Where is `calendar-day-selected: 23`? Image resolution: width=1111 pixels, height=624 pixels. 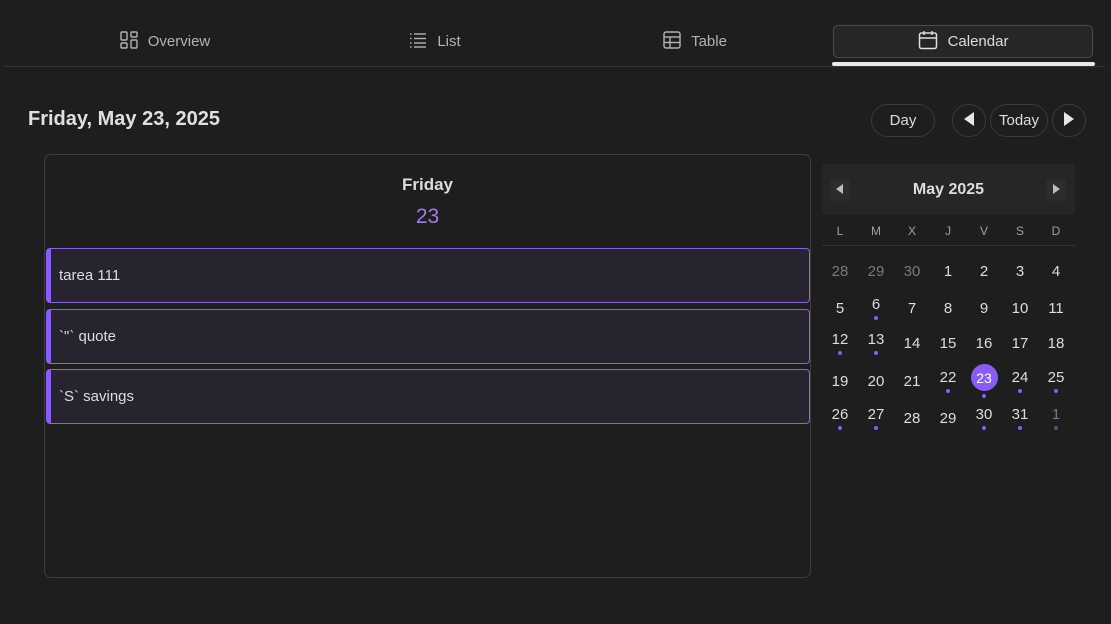
calendar-day-selected: 23 is located at coordinates (984, 381).